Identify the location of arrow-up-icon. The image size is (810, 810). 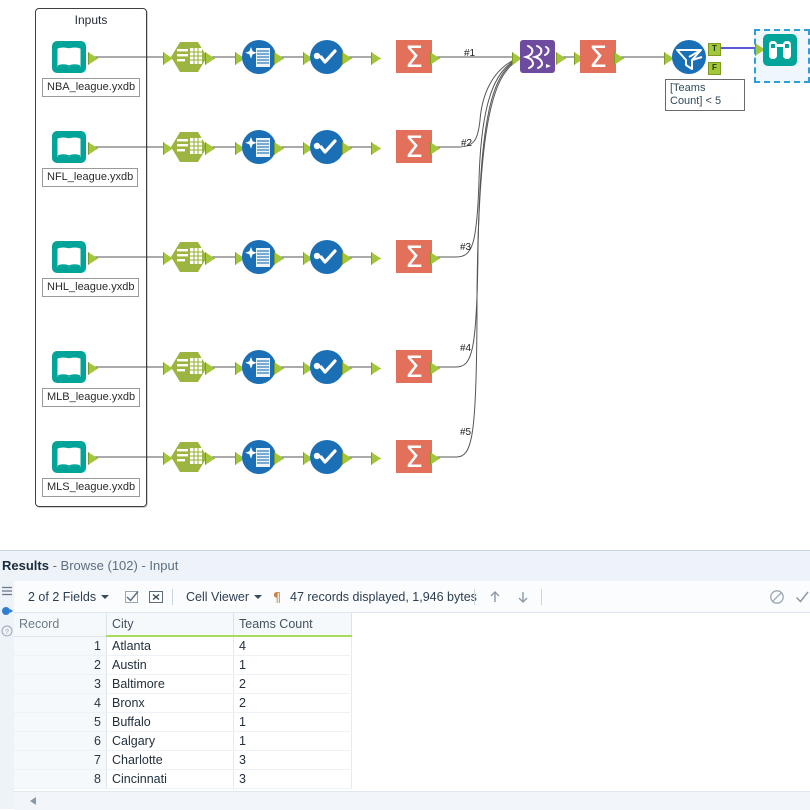
(495, 597).